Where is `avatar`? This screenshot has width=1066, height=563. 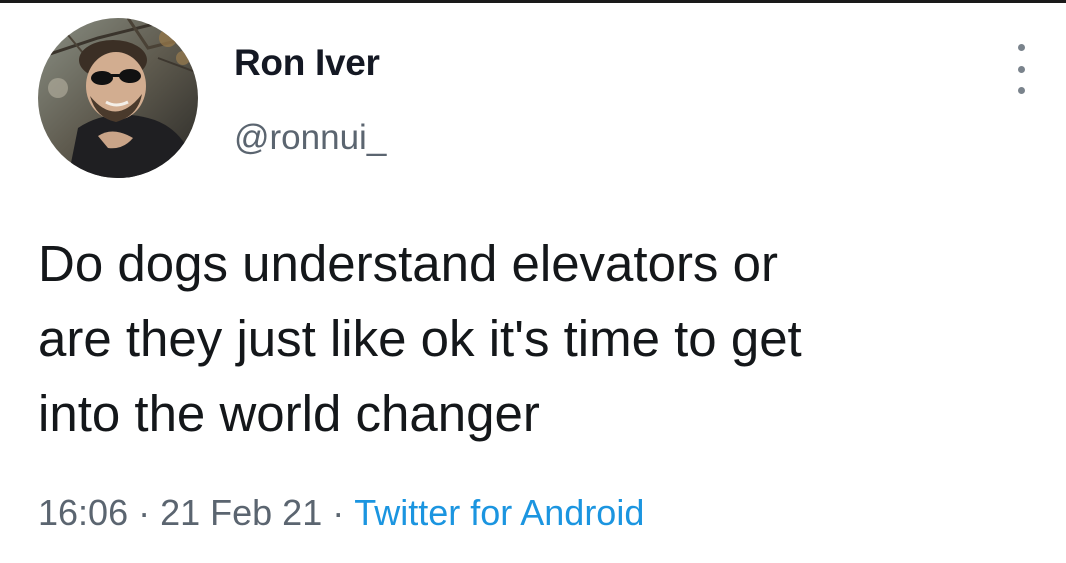 avatar is located at coordinates (118, 98).